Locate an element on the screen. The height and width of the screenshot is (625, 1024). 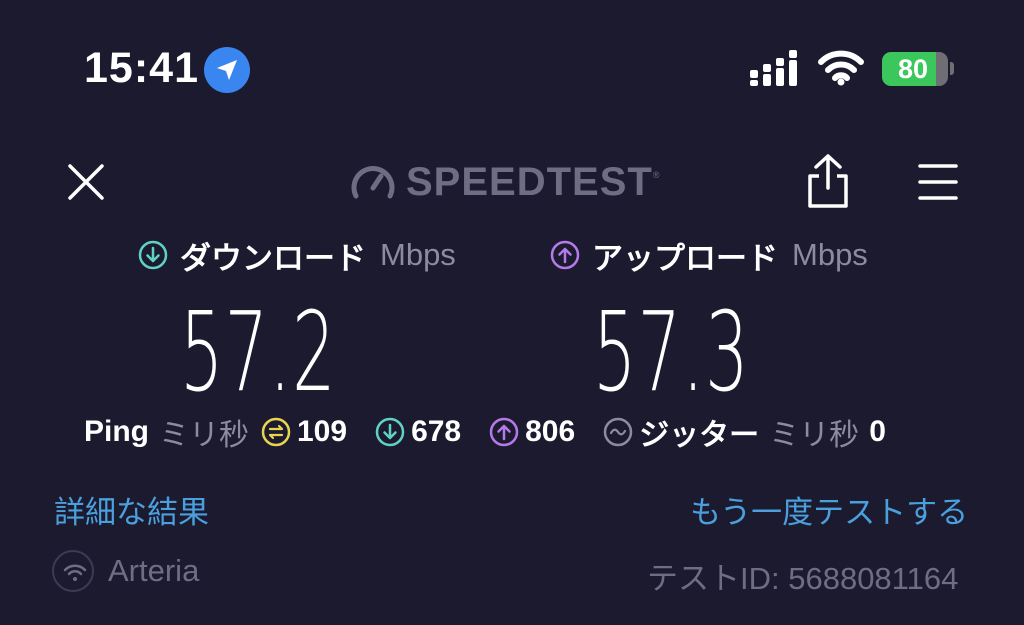
isp-name: Arteria is located at coordinates (154, 570).